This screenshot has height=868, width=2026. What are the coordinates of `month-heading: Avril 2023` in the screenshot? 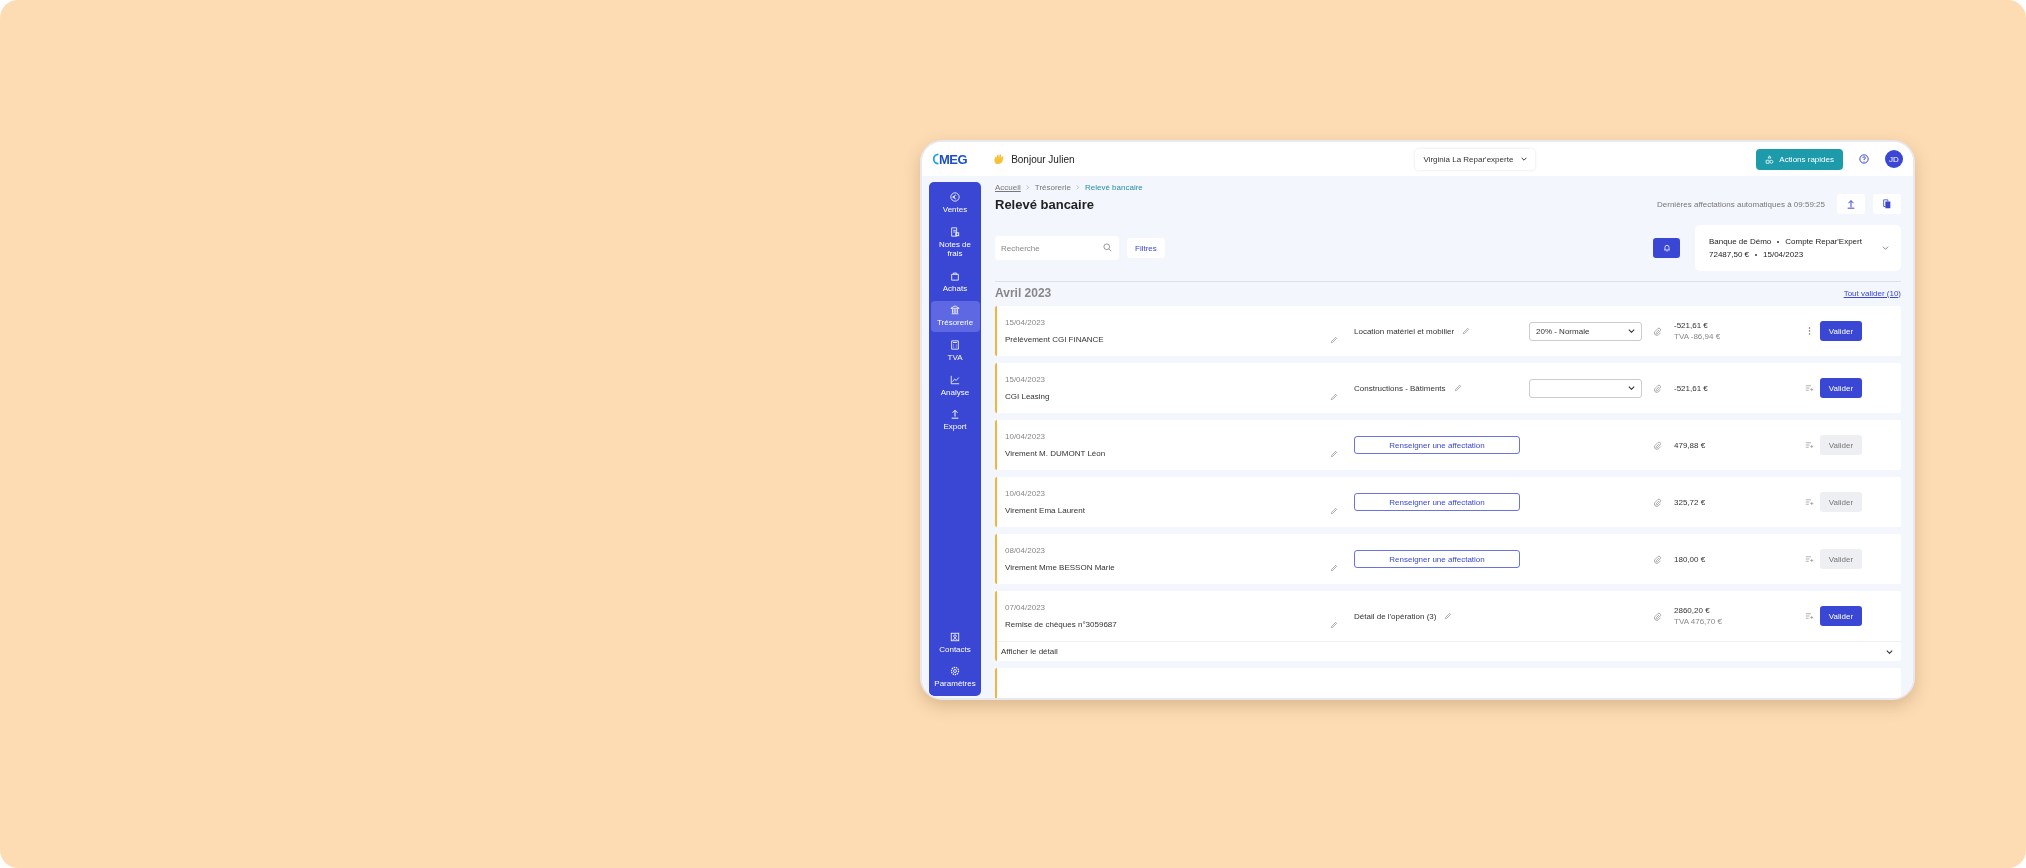 It's located at (1023, 293).